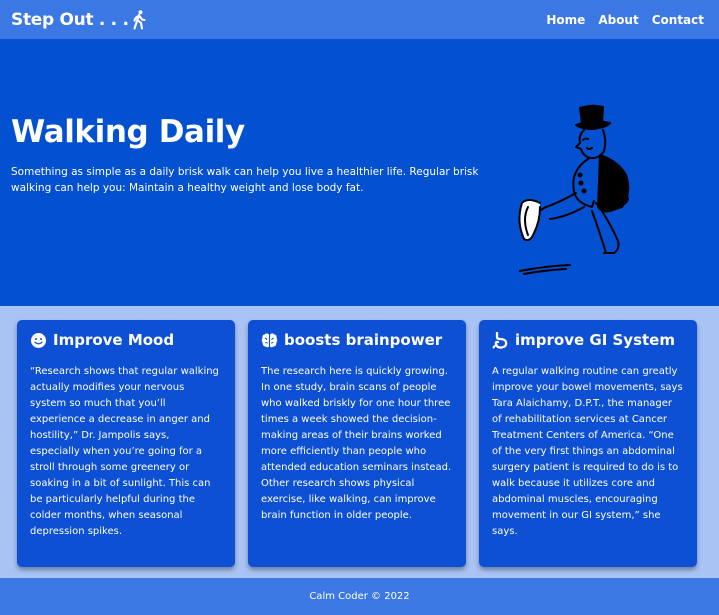 This screenshot has height=615, width=719. Describe the element at coordinates (70, 19) in the screenshot. I see `brand-name: Step Out . . .` at that location.